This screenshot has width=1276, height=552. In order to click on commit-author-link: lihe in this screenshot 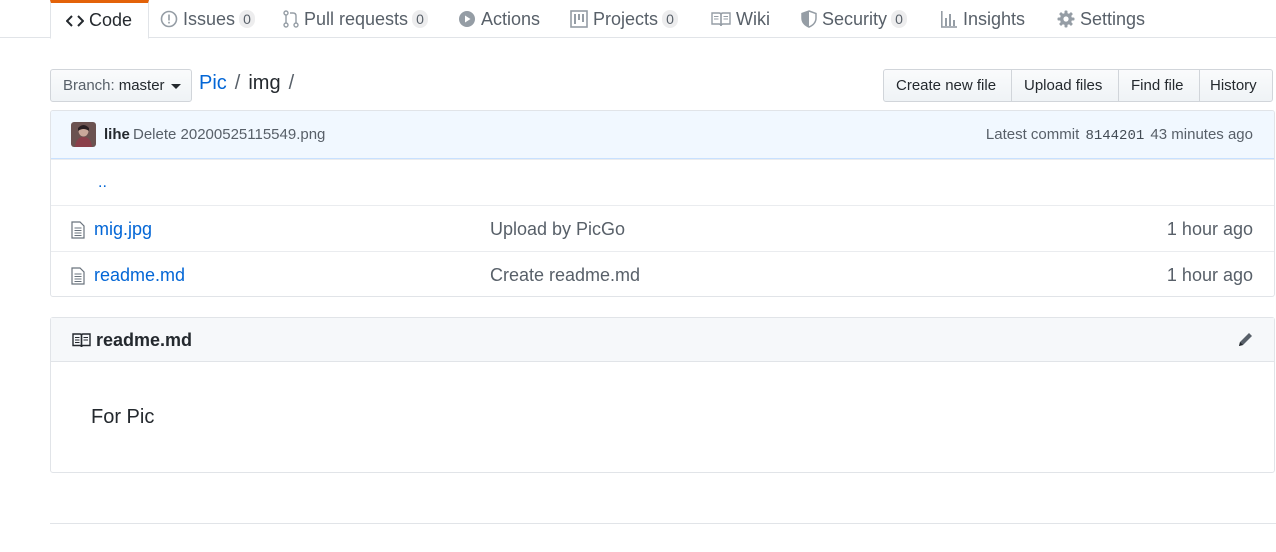, I will do `click(117, 134)`.